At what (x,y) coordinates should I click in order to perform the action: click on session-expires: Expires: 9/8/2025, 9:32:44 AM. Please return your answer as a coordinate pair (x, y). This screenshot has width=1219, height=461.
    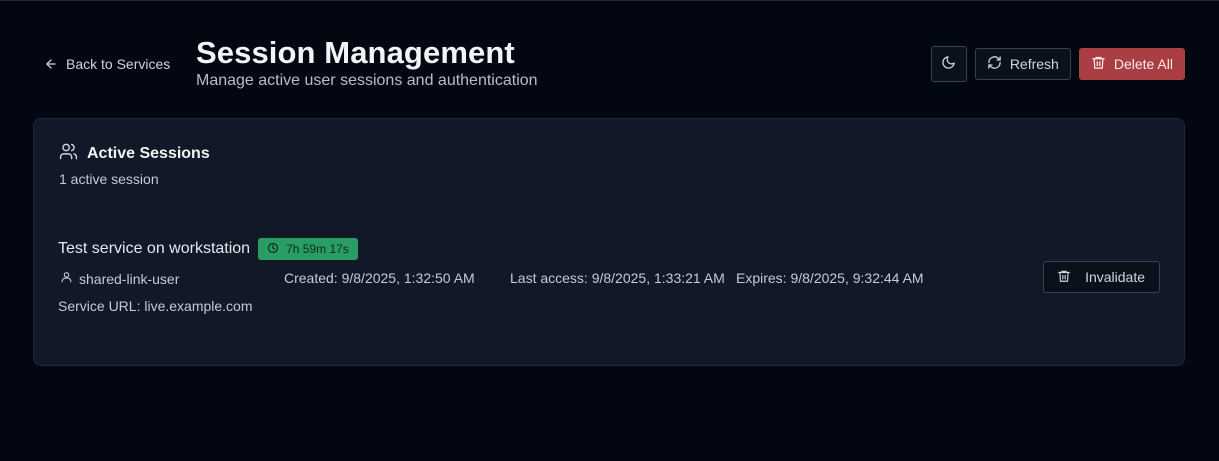
    Looking at the image, I should click on (830, 278).